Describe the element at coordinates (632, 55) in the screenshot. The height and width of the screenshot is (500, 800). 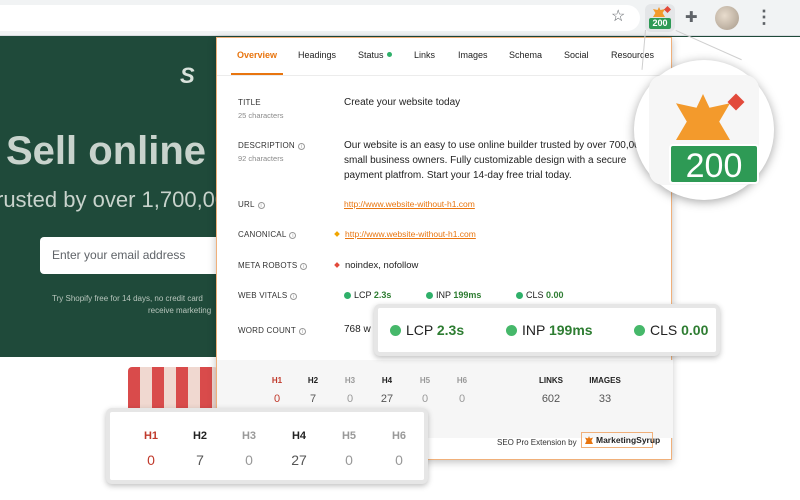
I see `tab-resources: Resources` at that location.